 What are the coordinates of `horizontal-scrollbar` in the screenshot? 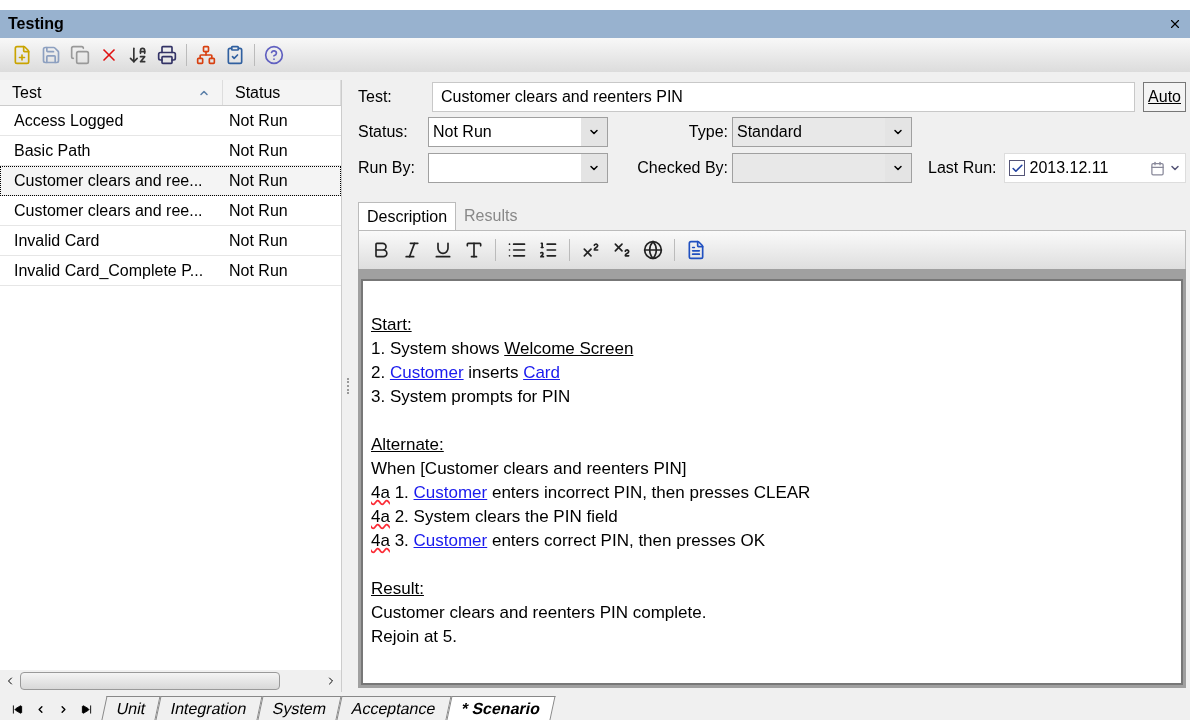 It's located at (170, 681).